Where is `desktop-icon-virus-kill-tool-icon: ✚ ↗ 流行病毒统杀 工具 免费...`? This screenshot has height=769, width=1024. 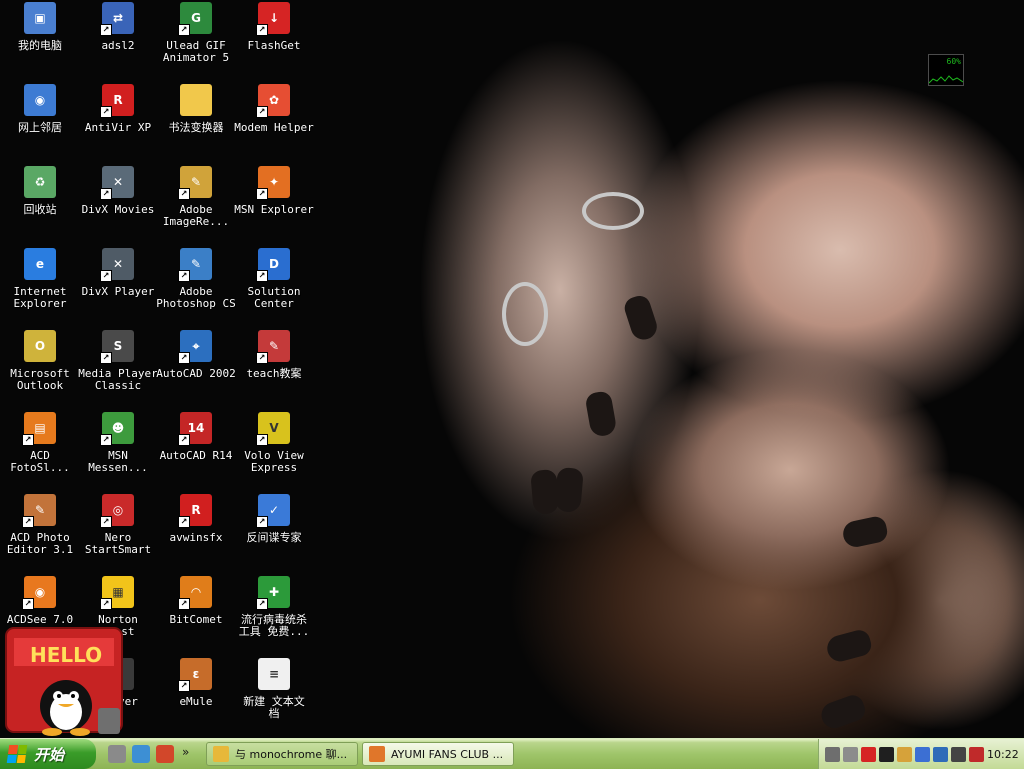
desktop-icon-virus-kill-tool-icon: ✚ ↗ 流行病毒统杀 工具 免费... is located at coordinates (274, 614).